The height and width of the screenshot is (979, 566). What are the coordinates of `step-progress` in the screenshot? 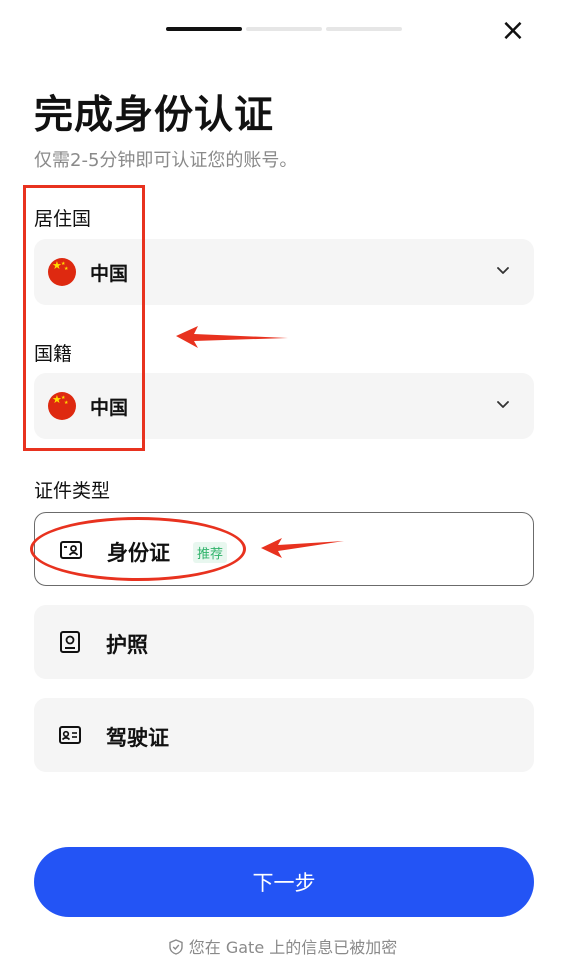 It's located at (284, 29).